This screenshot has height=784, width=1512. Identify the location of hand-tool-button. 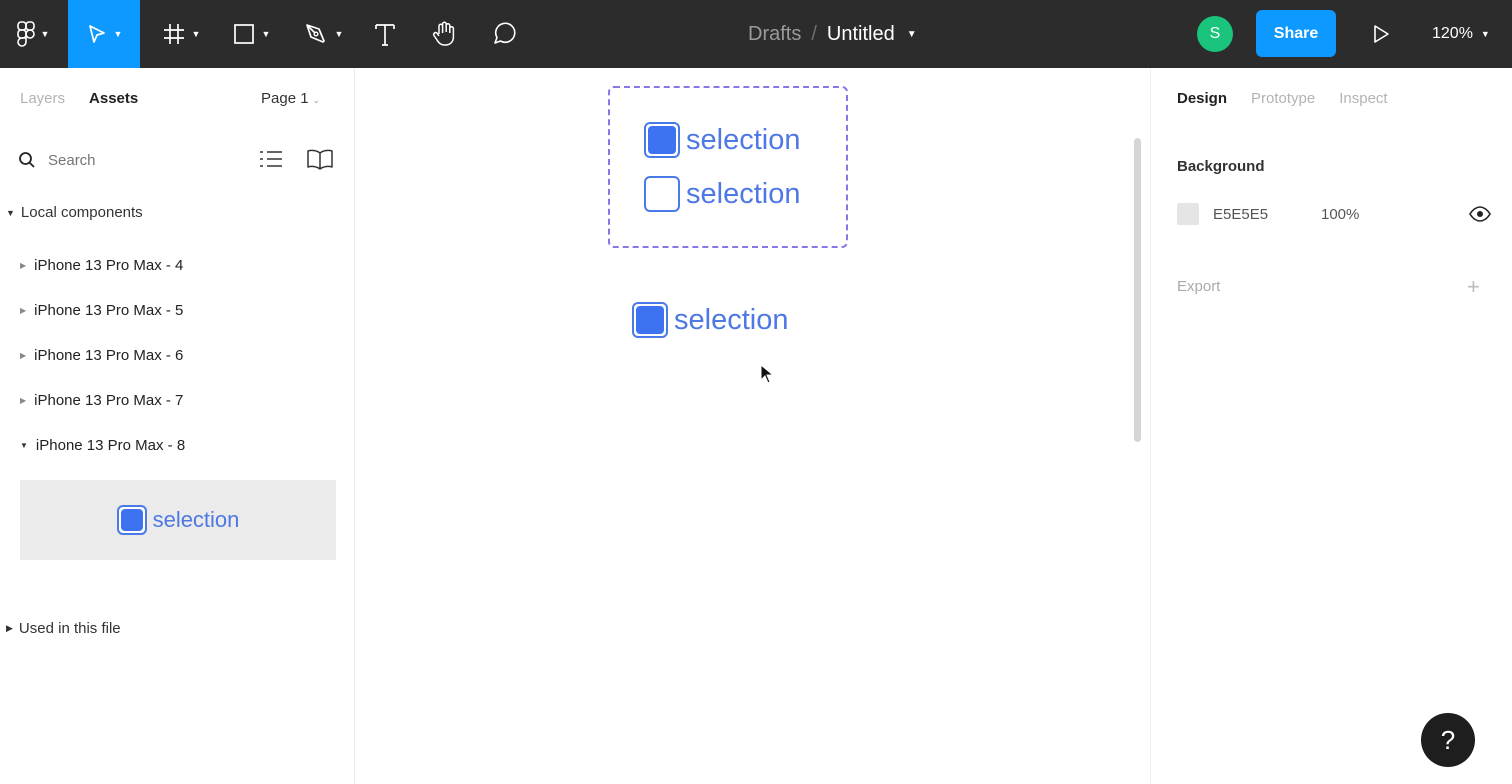
(444, 34).